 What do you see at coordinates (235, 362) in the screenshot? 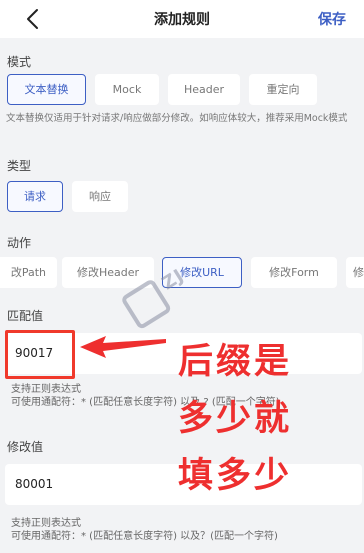
I see `annotation-line-1: 后缀是` at bounding box center [235, 362].